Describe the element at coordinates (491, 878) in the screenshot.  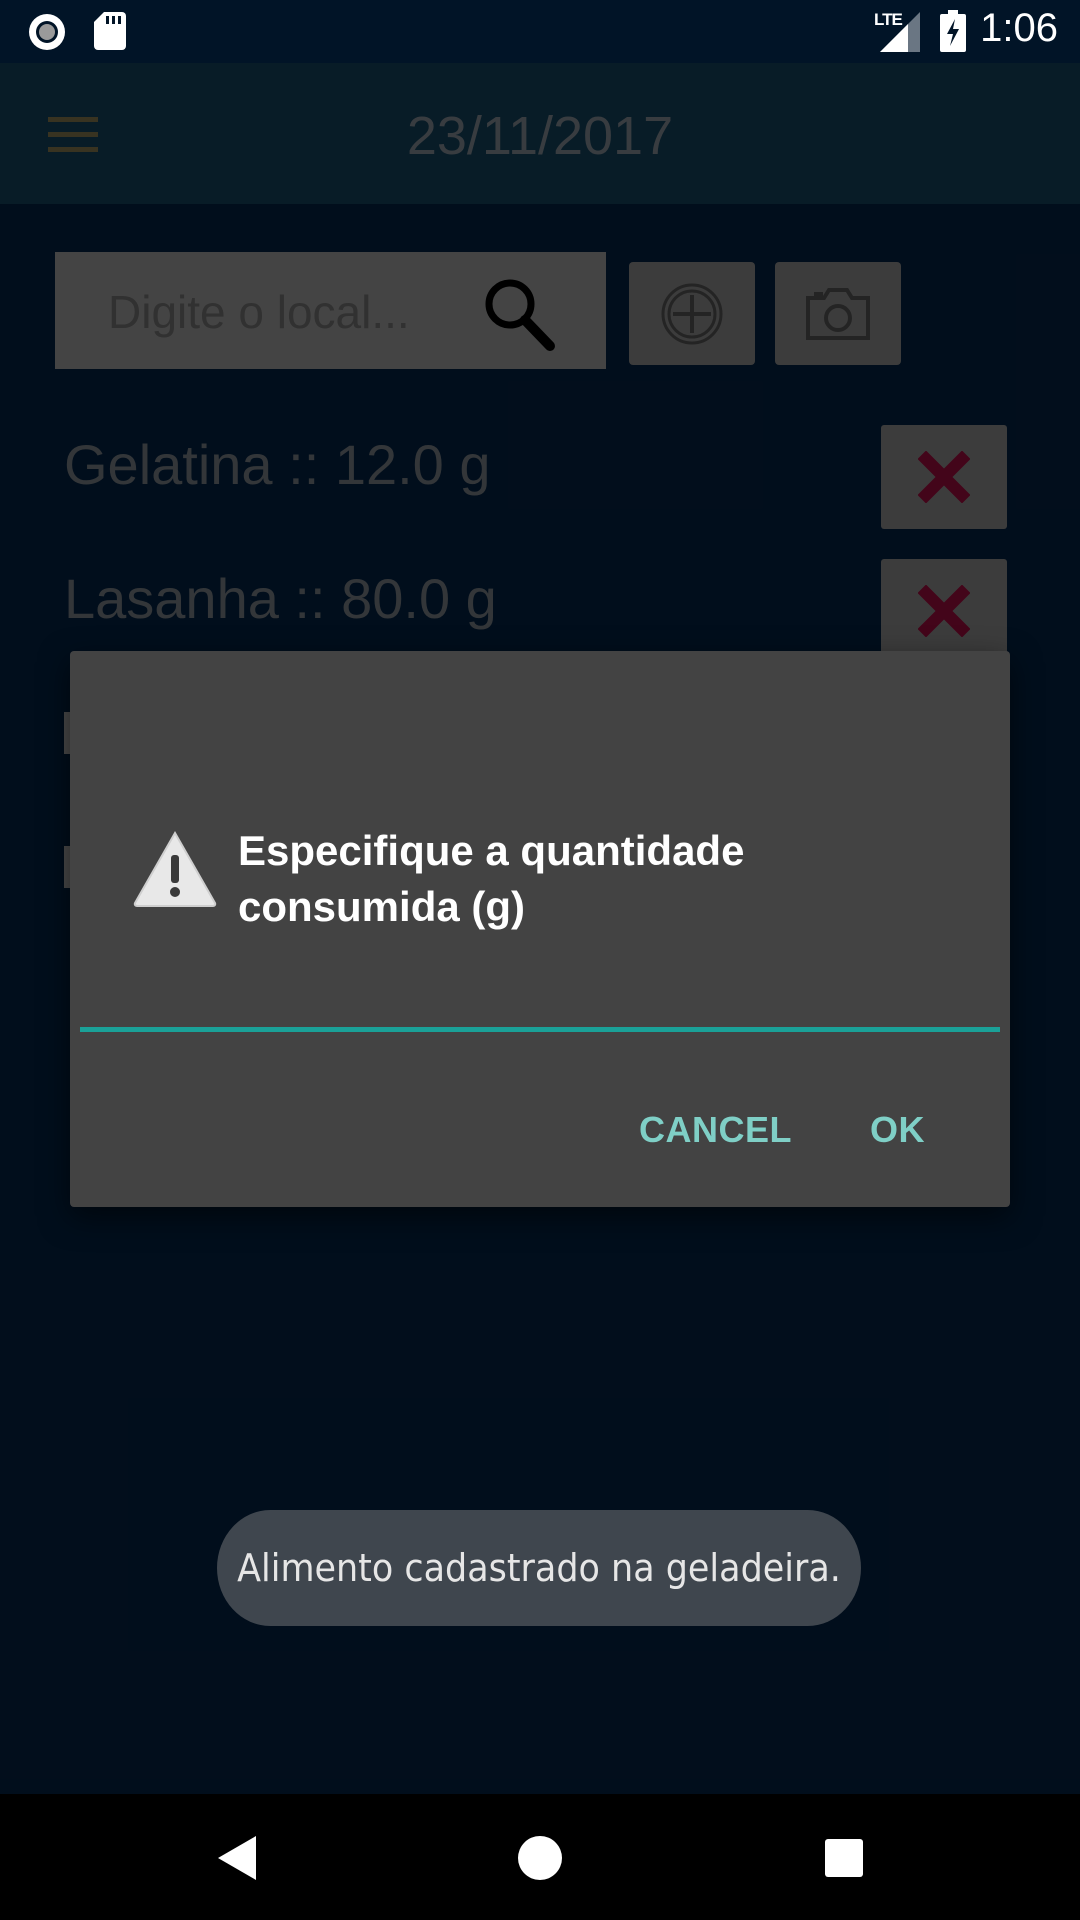
I see `dialog-title: Especifique a quantidade consumida (g)` at that location.